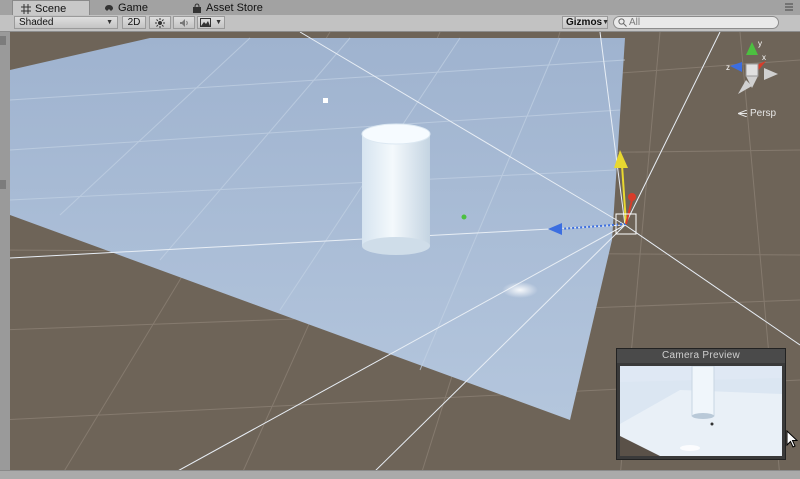 Image resolution: width=800 pixels, height=479 pixels. I want to click on speaker-icon, so click(184, 22).